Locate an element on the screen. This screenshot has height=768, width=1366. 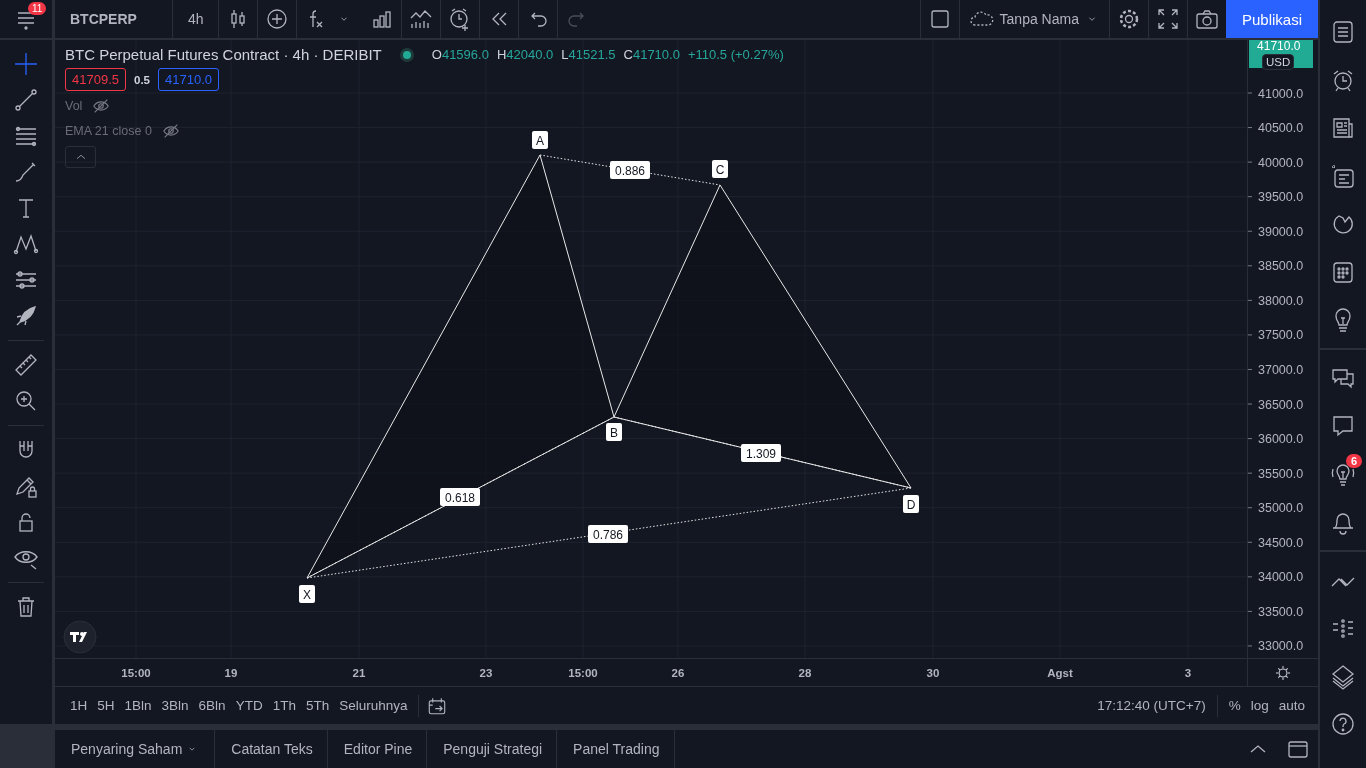
notification-badge: 11 is located at coordinates (37, 8).